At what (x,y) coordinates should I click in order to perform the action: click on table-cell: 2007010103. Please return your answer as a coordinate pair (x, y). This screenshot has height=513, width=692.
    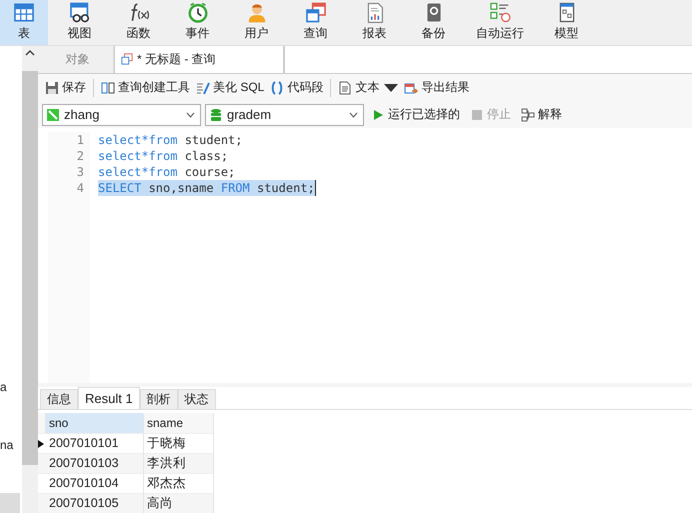
    Looking at the image, I should click on (95, 463).